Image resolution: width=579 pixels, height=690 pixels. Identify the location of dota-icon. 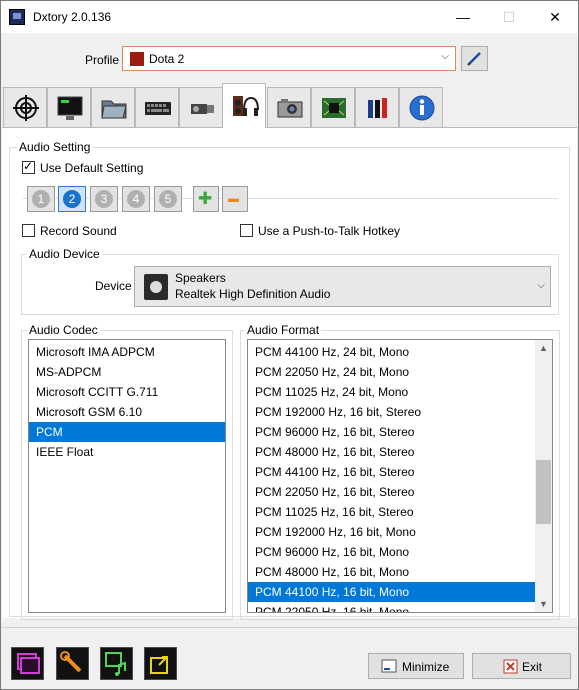
(137, 59).